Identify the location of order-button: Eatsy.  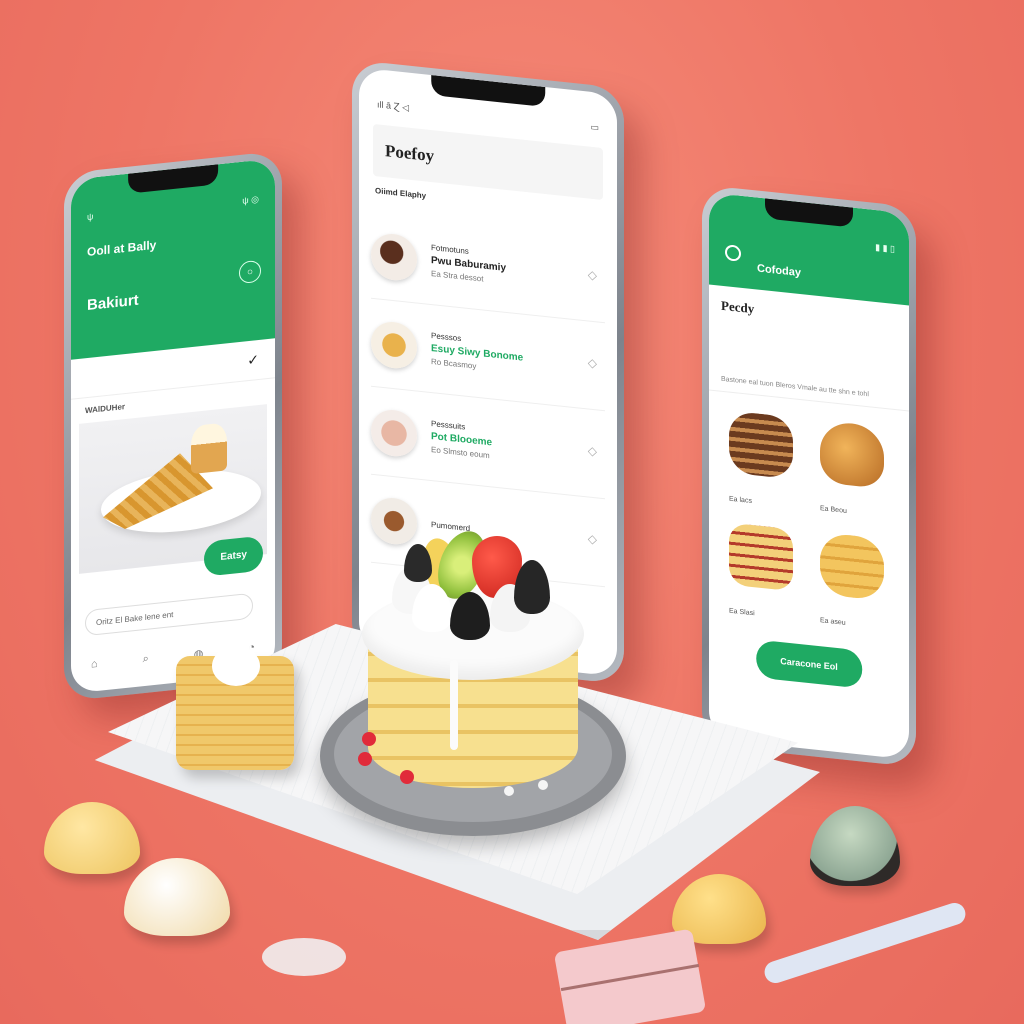
(233, 556).